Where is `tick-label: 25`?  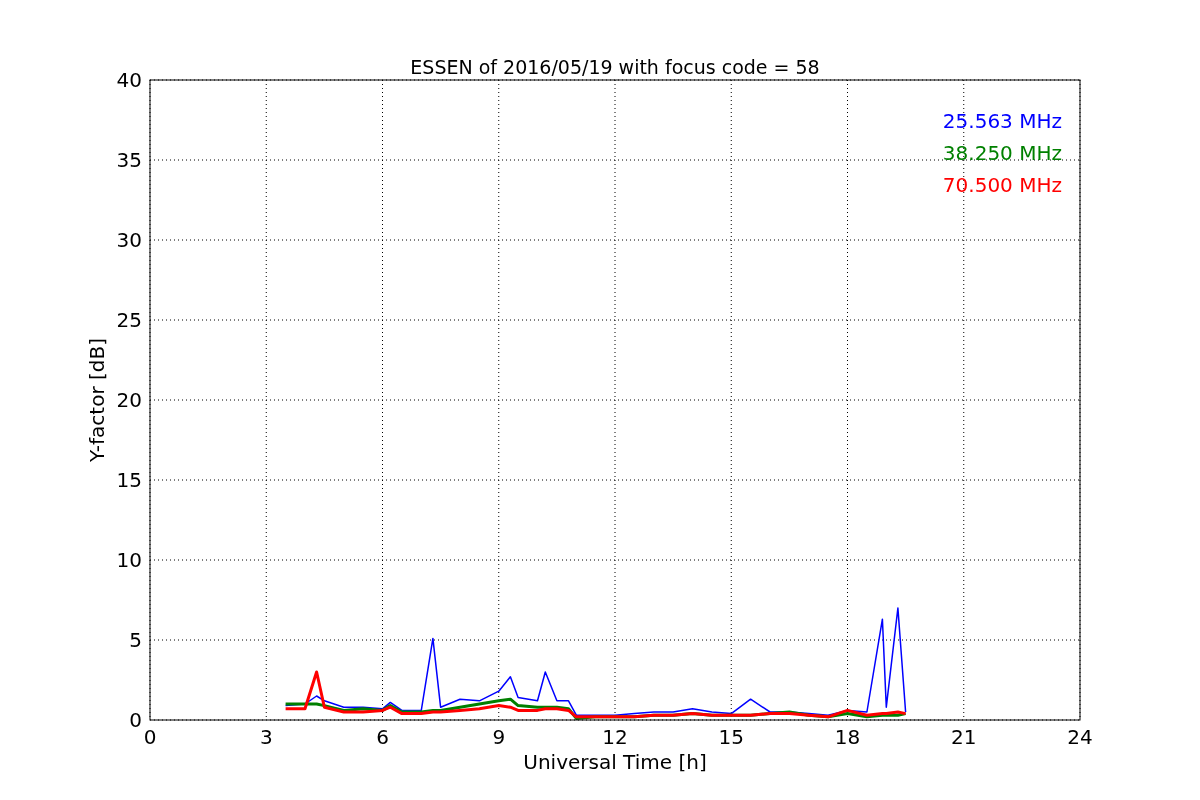
tick-label: 25 is located at coordinates (129, 320).